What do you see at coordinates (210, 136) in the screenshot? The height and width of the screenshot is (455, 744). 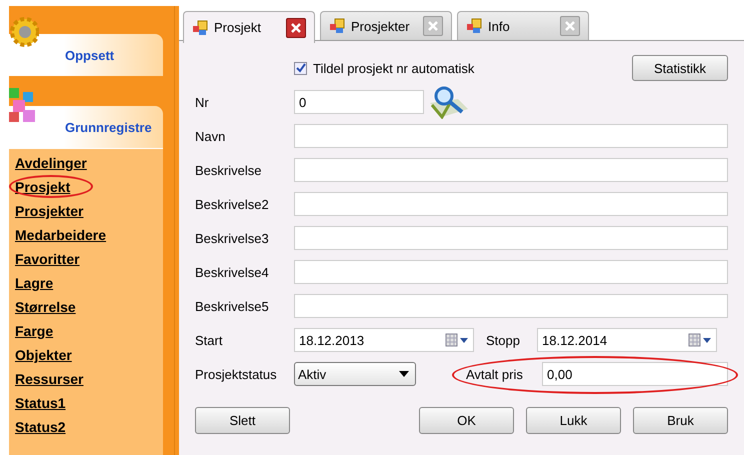 I see `field-label: Navn` at bounding box center [210, 136].